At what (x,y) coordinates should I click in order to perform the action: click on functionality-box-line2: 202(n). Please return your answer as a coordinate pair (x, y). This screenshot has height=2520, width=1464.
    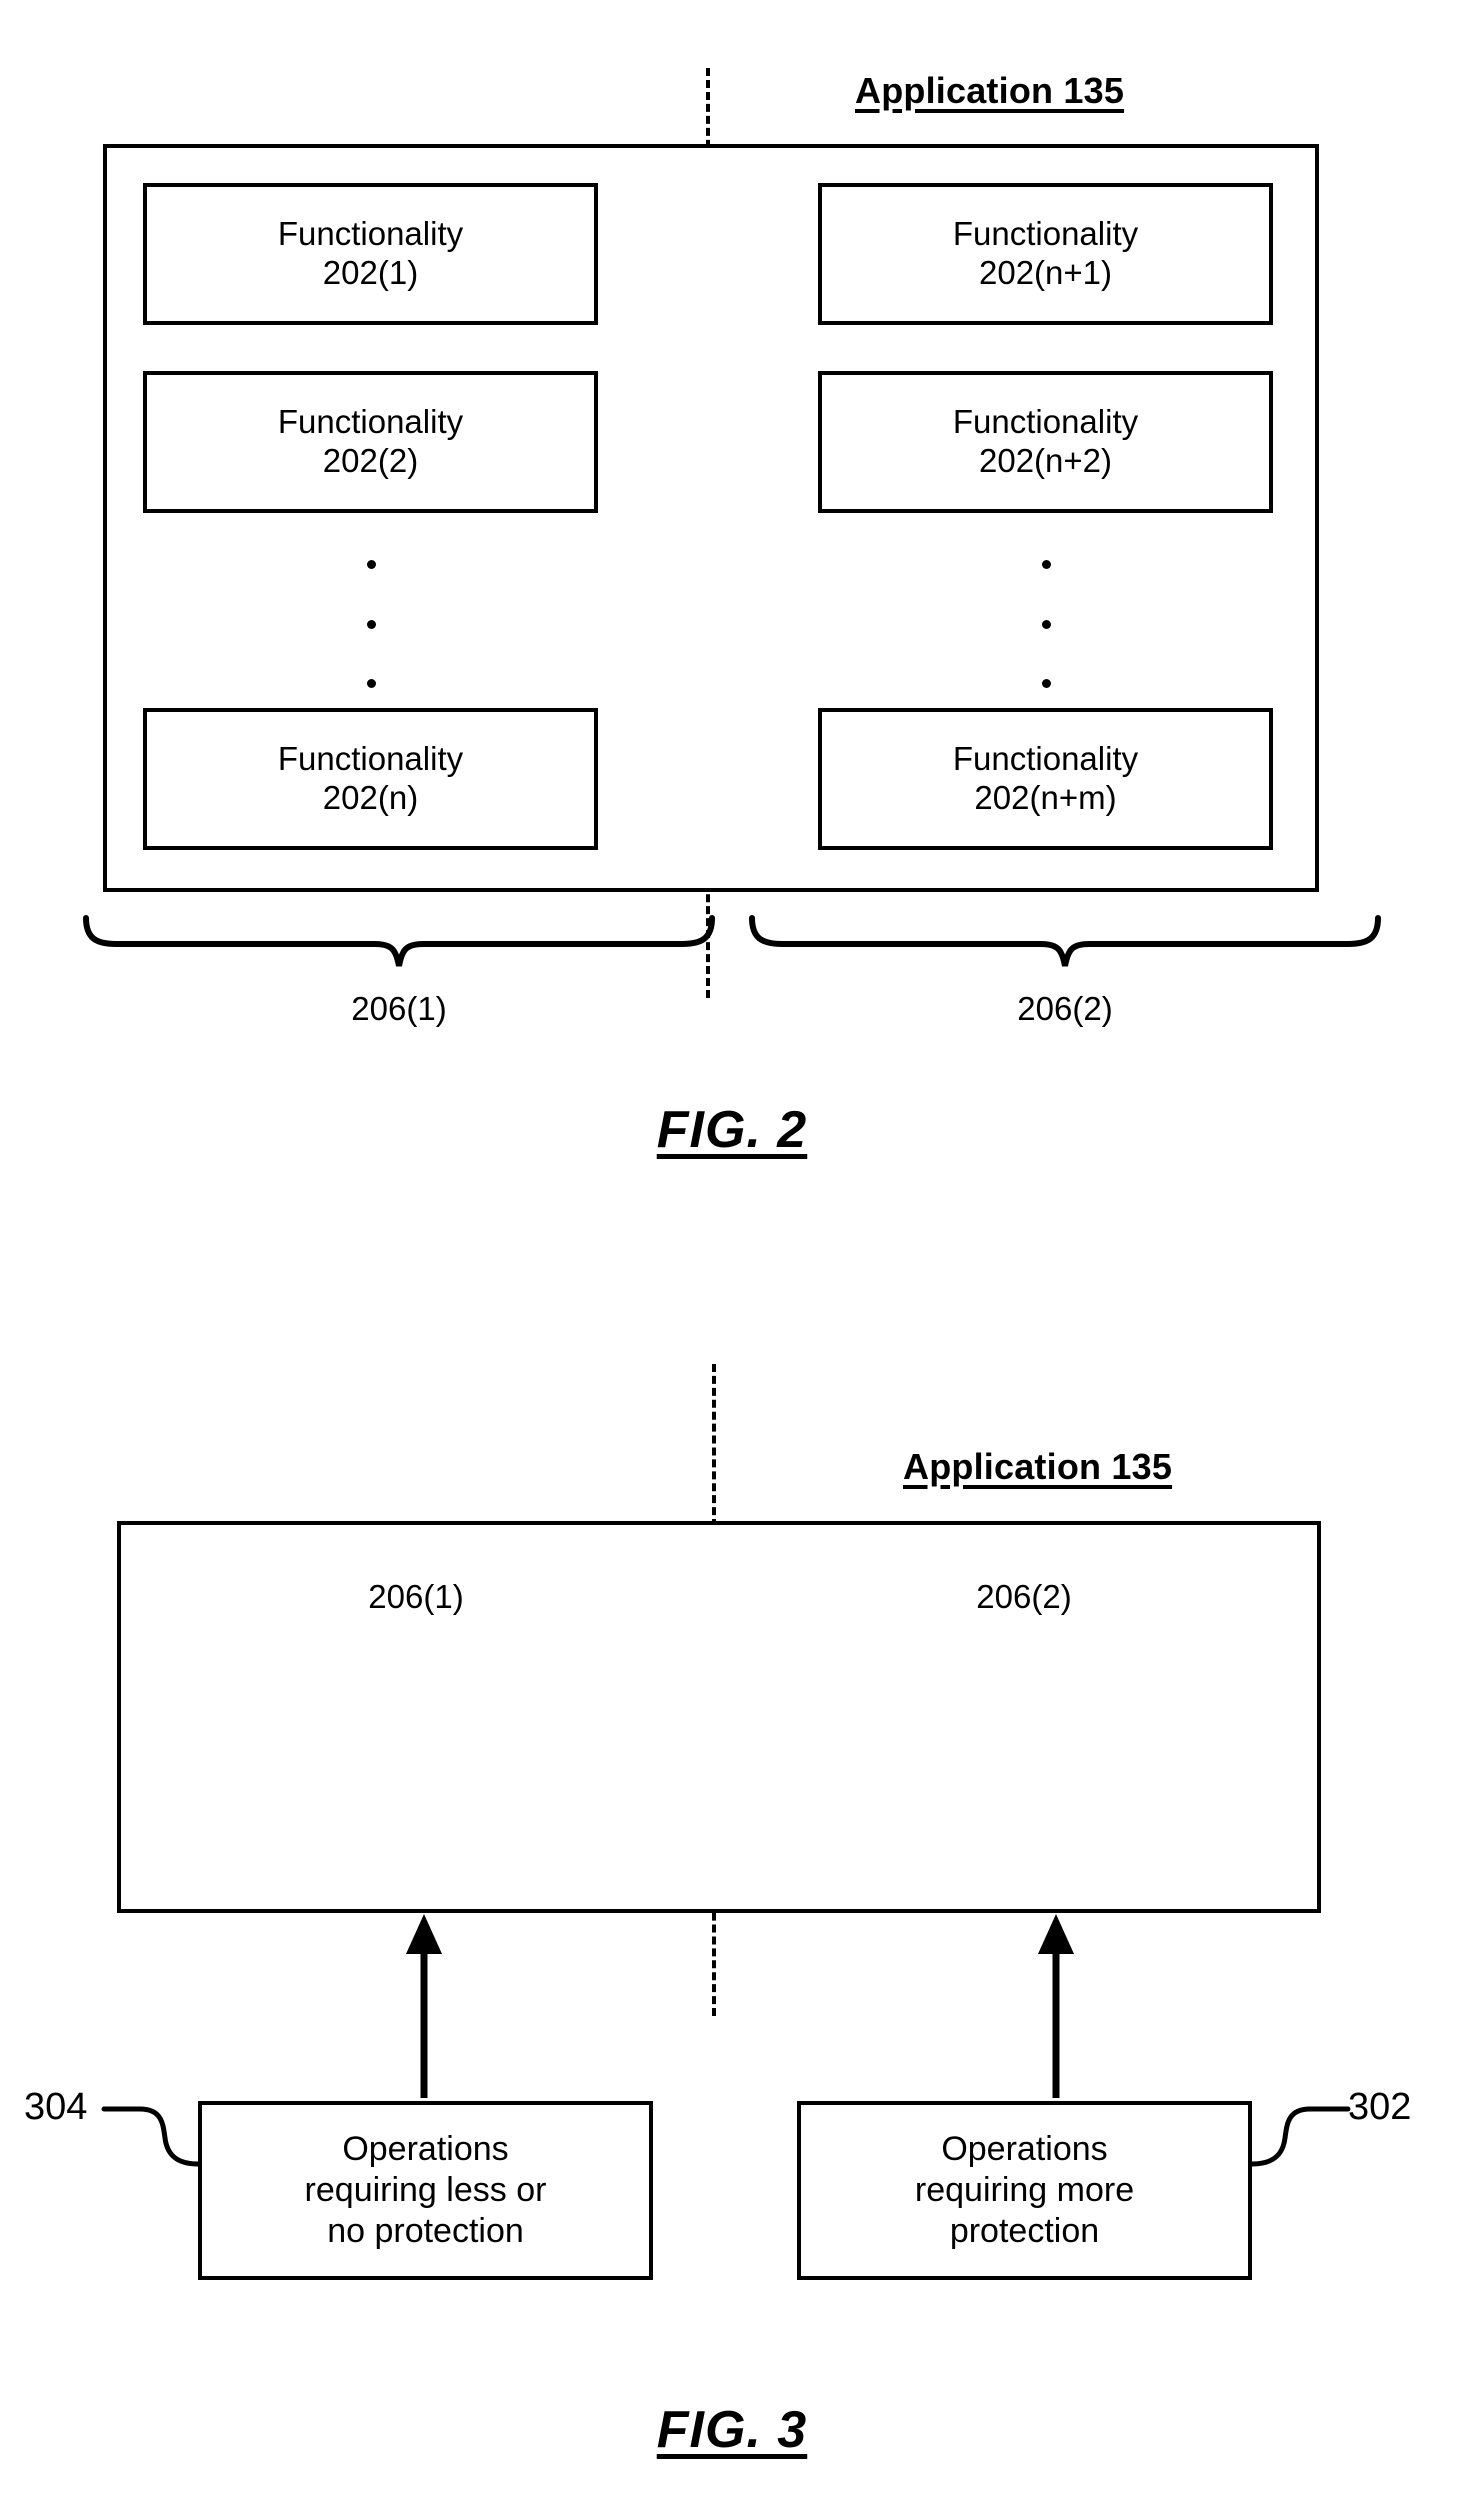
    Looking at the image, I should click on (370, 797).